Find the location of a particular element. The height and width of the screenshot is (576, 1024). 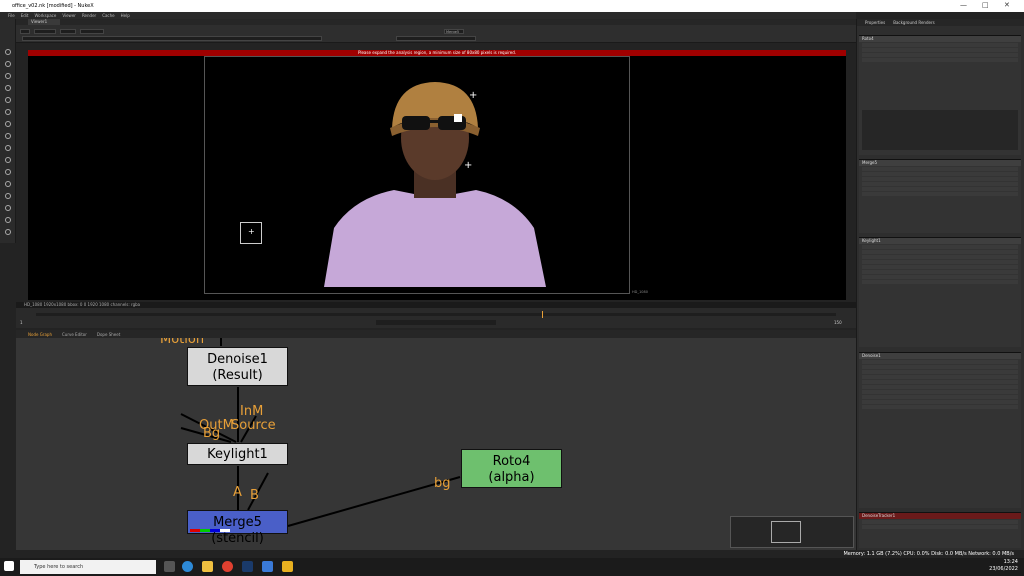

transform-tool-icon is located at coordinates (8, 148).